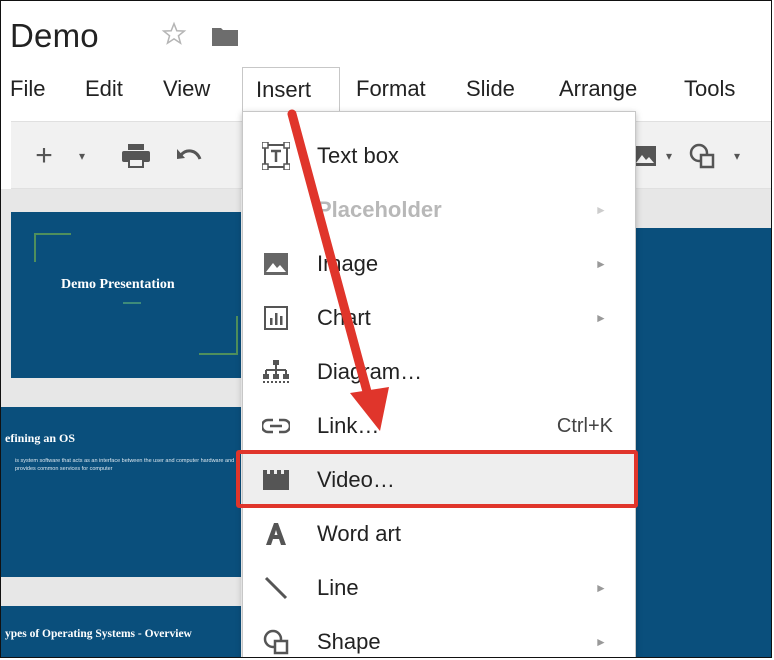 This screenshot has width=774, height=660. What do you see at coordinates (190, 156) in the screenshot?
I see `undo-icon` at bounding box center [190, 156].